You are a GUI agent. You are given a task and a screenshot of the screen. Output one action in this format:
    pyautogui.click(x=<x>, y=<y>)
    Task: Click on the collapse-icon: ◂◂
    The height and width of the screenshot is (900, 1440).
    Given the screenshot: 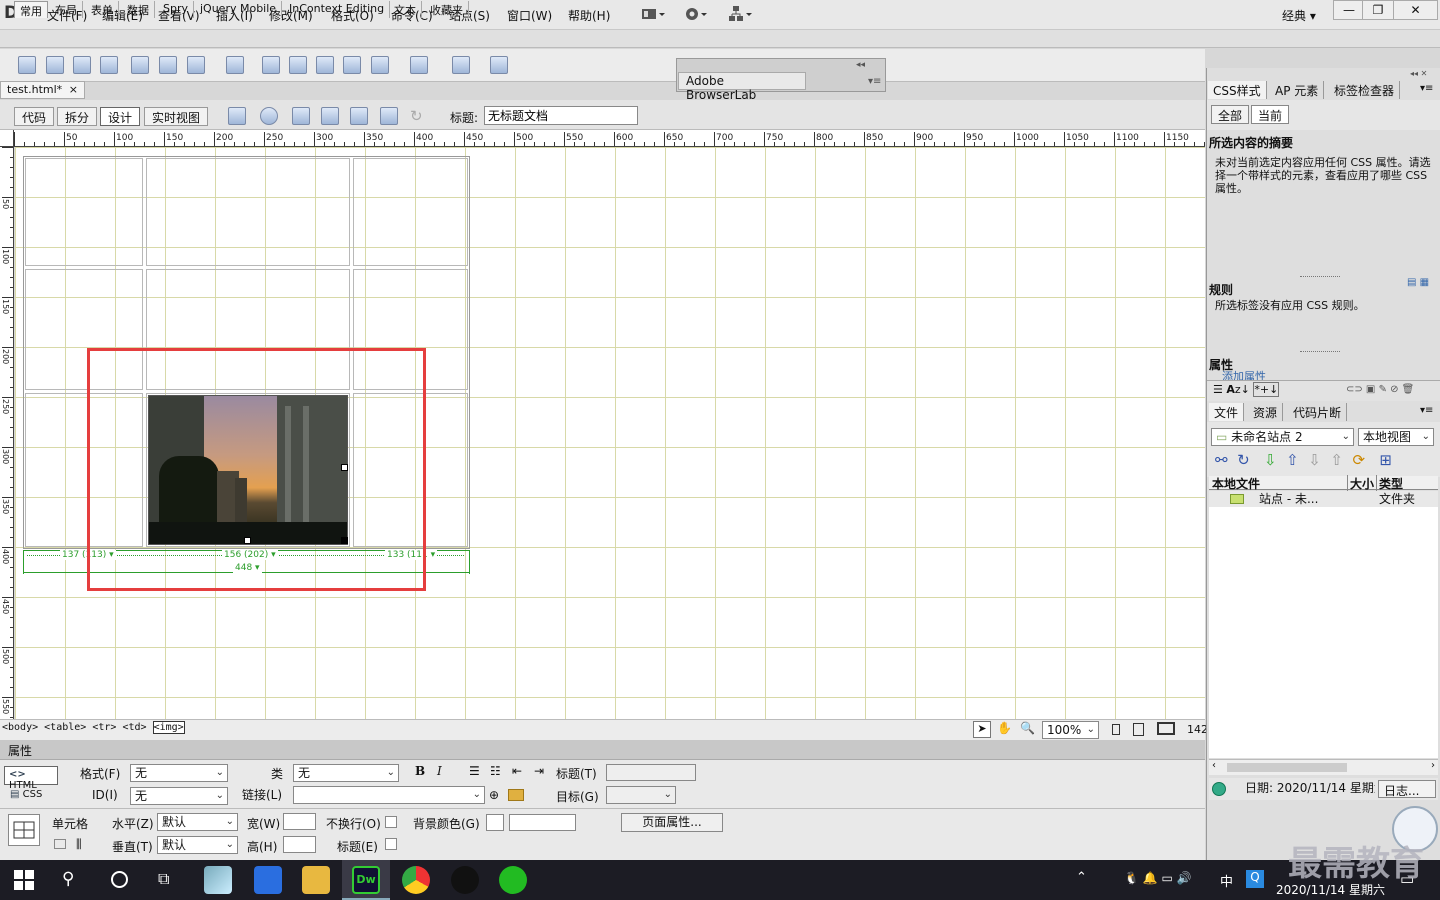 What is the action you would take?
    pyautogui.click(x=860, y=65)
    